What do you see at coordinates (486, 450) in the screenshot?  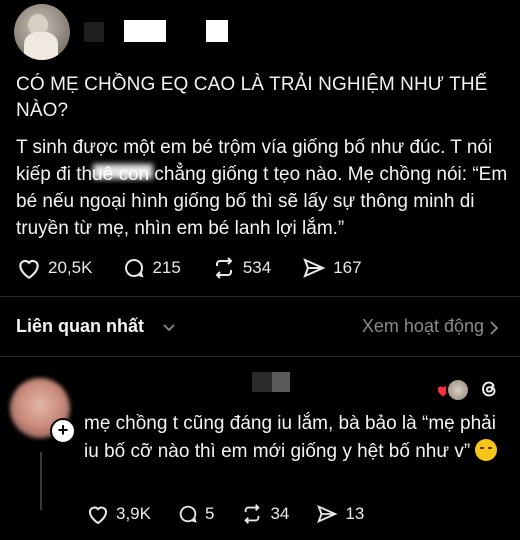 I see `kissing-face-emoji-icon` at bounding box center [486, 450].